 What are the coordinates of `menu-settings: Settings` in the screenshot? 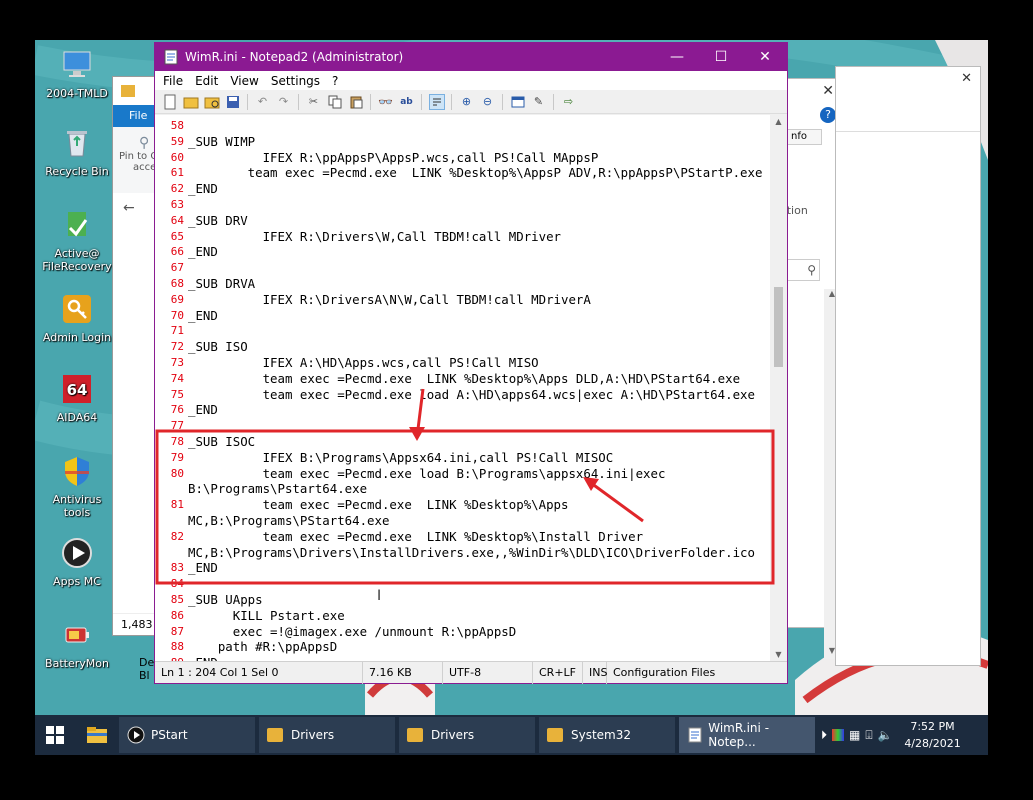 It's located at (295, 81).